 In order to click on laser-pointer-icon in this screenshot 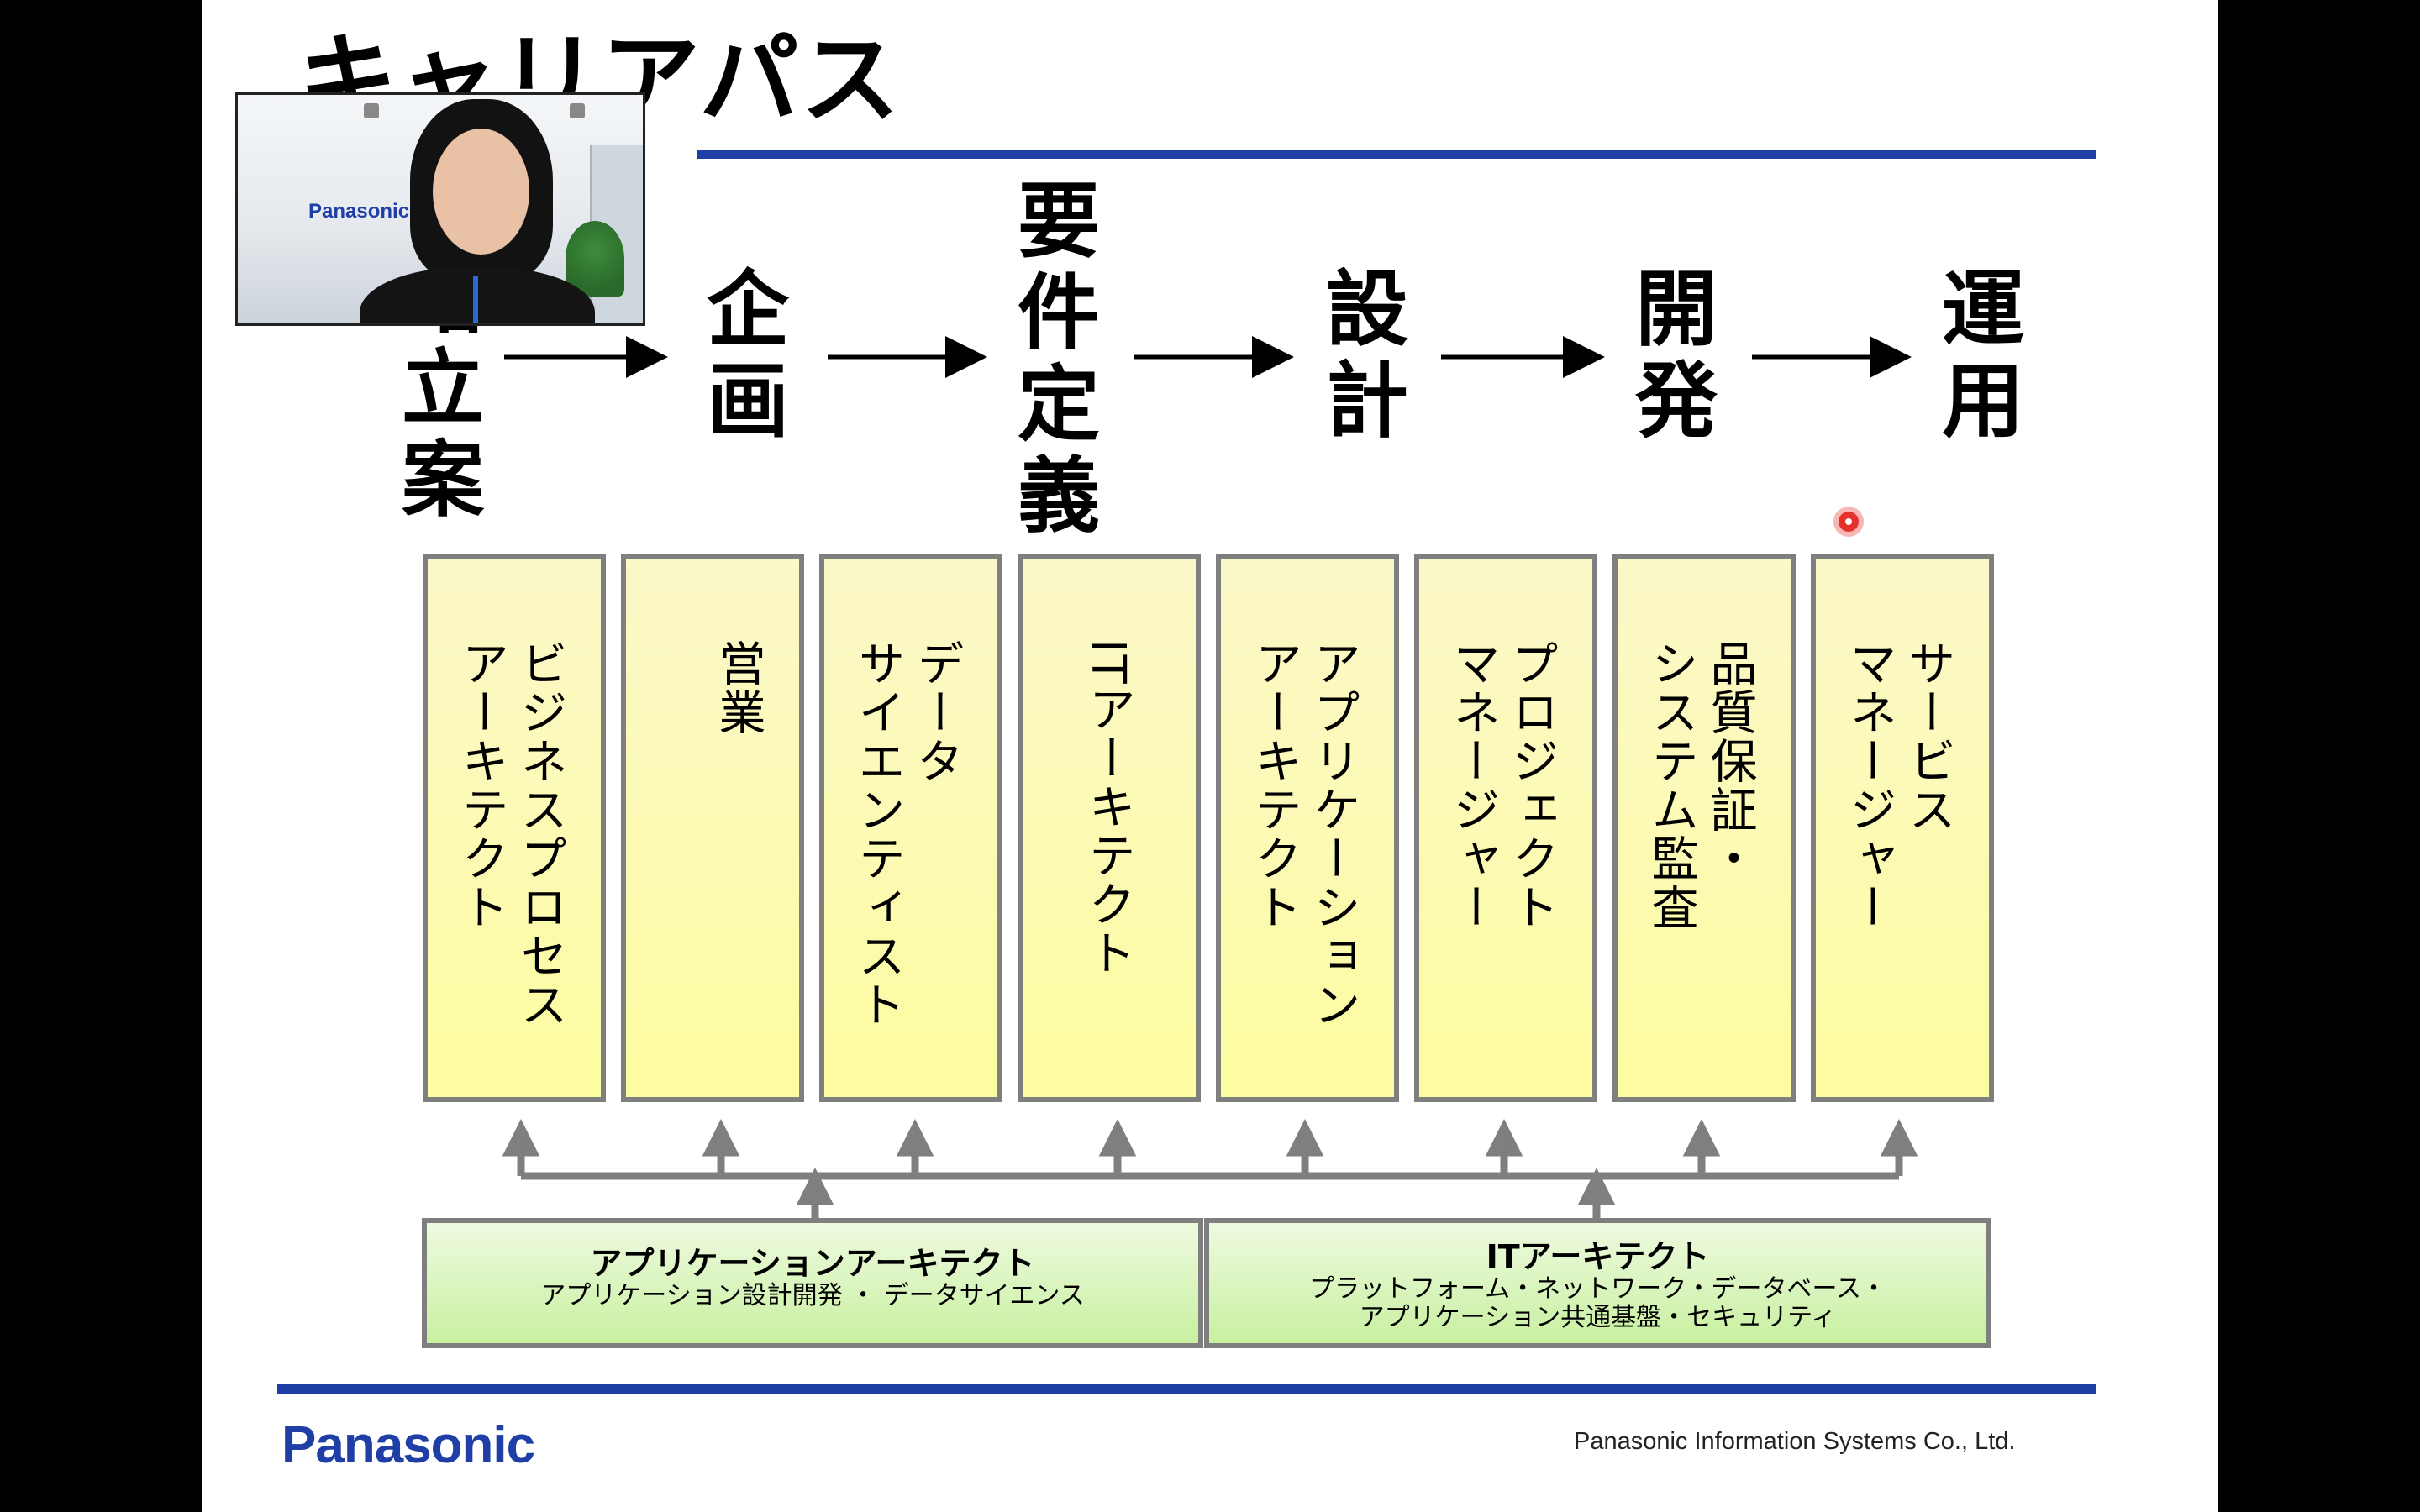, I will do `click(1849, 522)`.